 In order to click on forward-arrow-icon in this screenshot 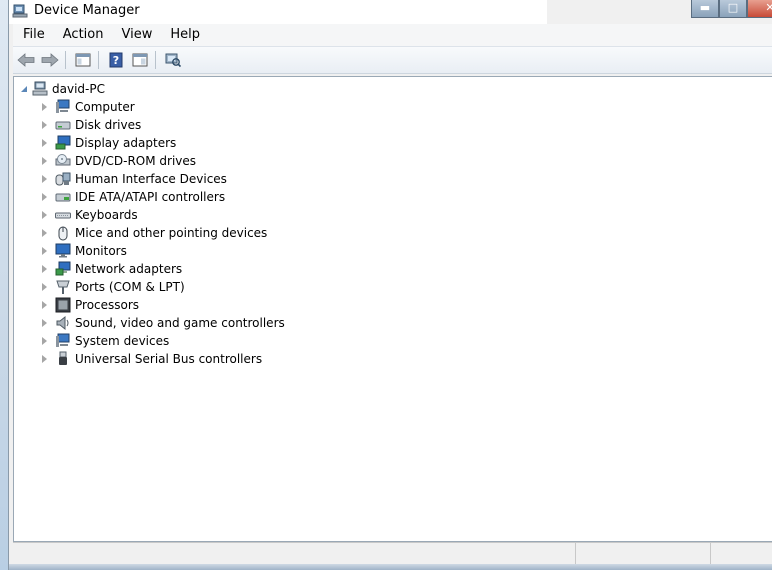, I will do `click(50, 60)`.